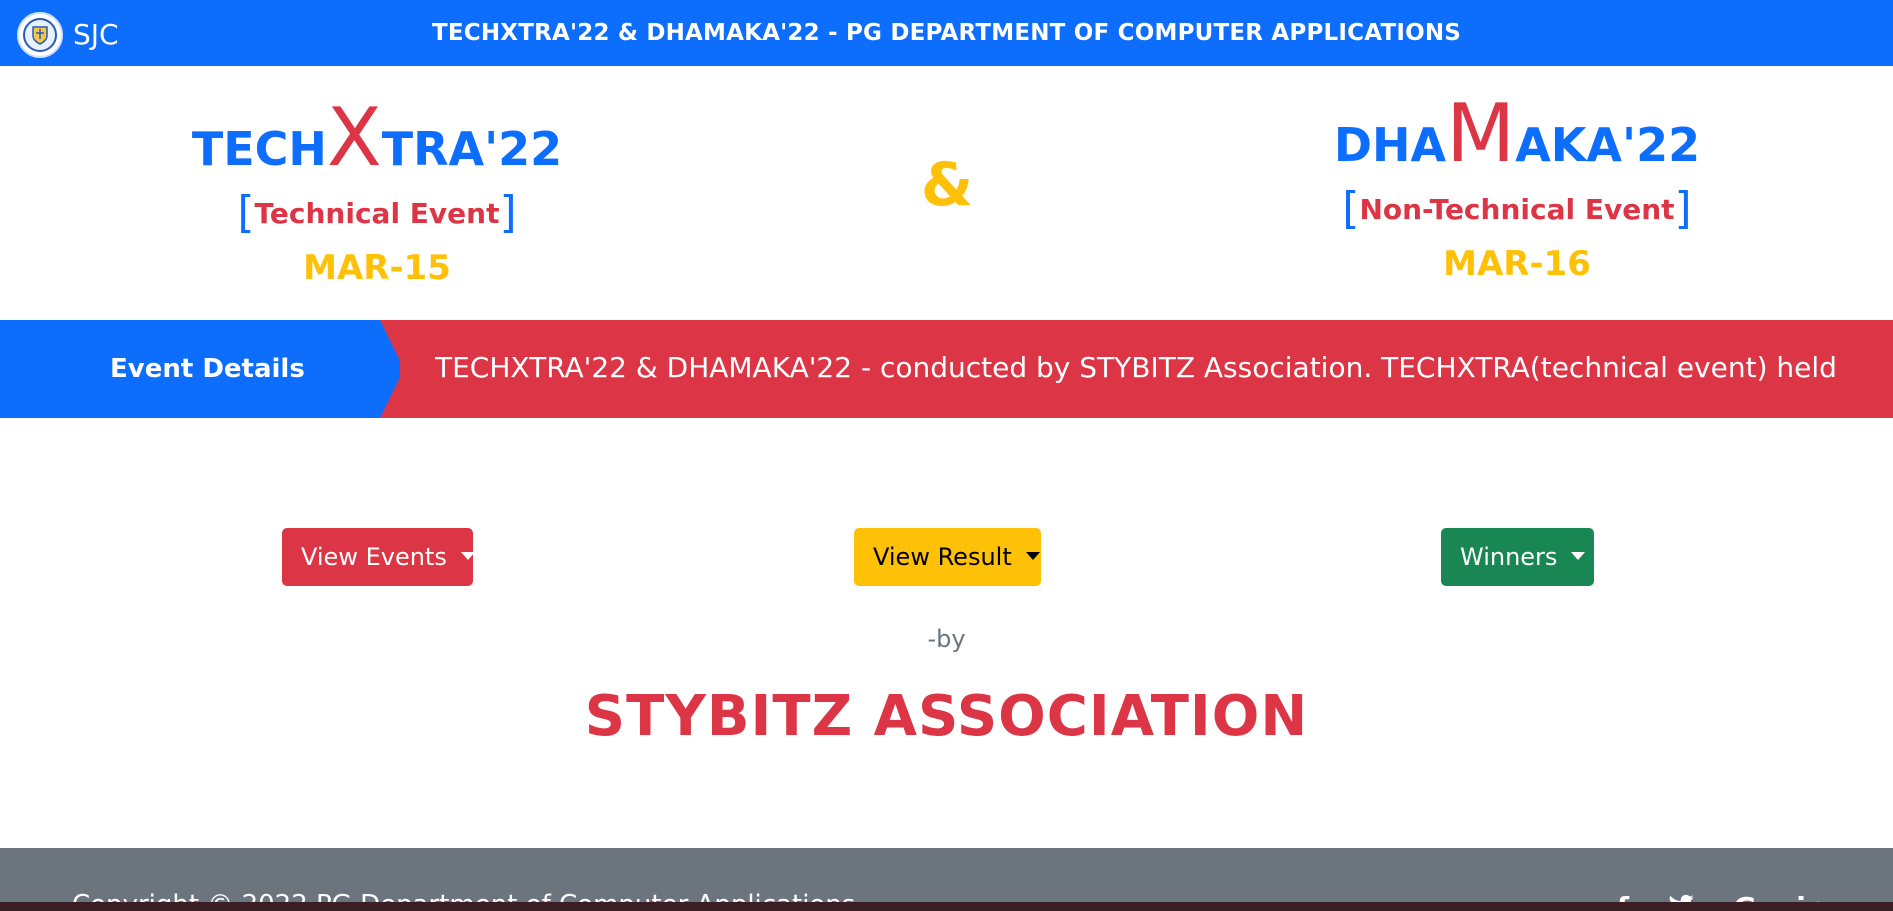  What do you see at coordinates (946, 716) in the screenshot?
I see `association-name: STYBITZ ASSOCIATION` at bounding box center [946, 716].